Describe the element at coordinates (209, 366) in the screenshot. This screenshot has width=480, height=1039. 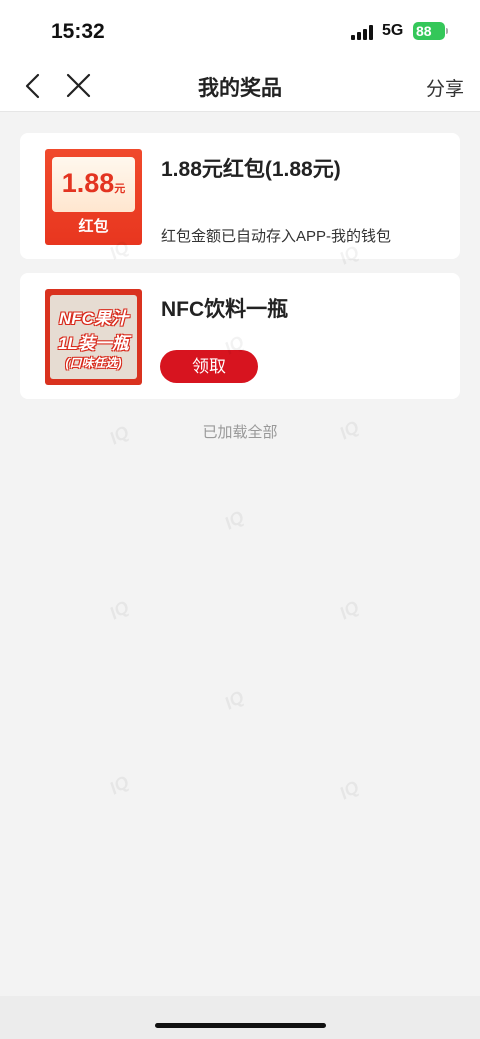
I see `claim-button: 领取` at that location.